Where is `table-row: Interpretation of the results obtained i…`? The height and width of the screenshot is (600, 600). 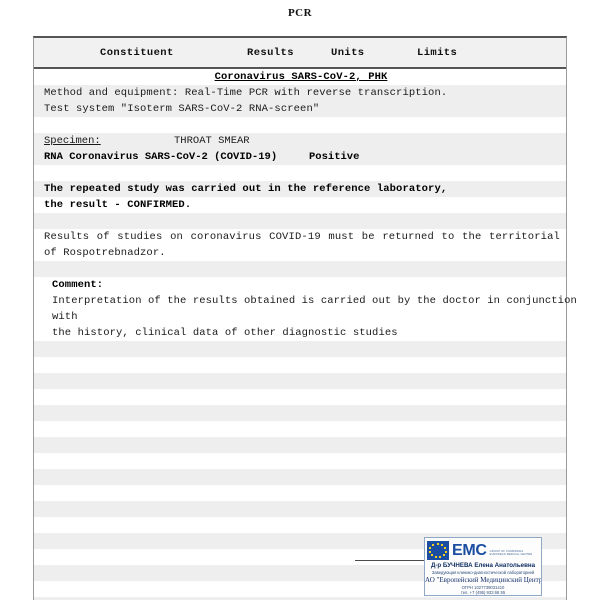 table-row: Interpretation of the results obtained i… is located at coordinates (305, 301).